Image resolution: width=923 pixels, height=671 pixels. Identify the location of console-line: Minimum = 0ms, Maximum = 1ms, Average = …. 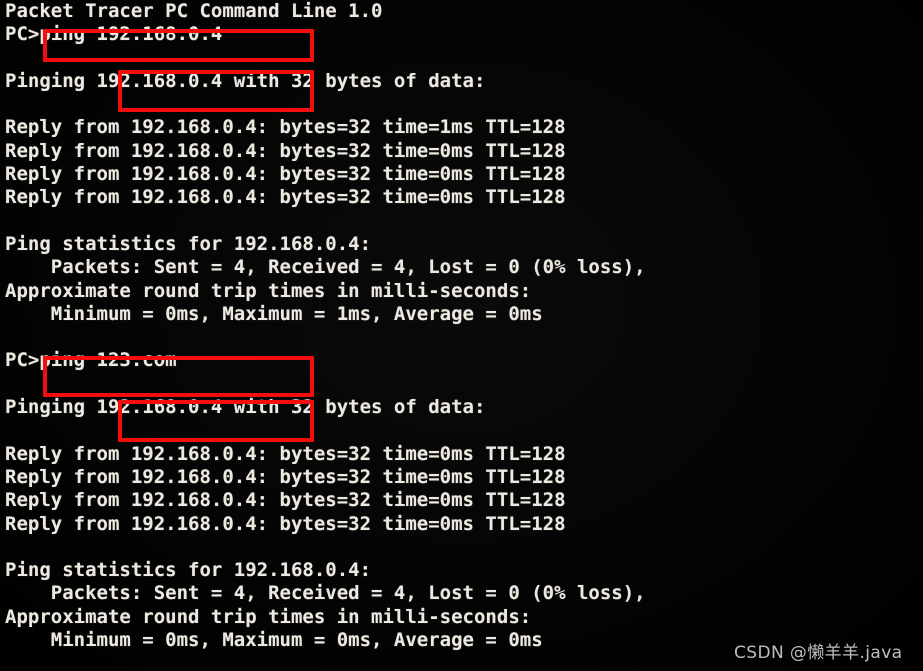
(274, 313).